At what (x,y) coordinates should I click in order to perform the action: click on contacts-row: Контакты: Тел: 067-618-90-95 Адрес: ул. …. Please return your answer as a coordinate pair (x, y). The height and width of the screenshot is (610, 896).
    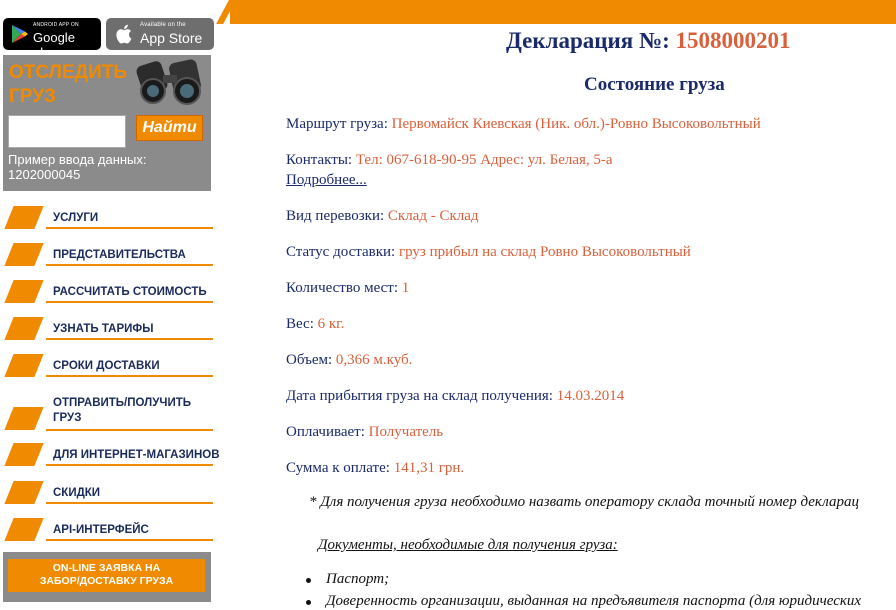
    Looking at the image, I should click on (449, 160).